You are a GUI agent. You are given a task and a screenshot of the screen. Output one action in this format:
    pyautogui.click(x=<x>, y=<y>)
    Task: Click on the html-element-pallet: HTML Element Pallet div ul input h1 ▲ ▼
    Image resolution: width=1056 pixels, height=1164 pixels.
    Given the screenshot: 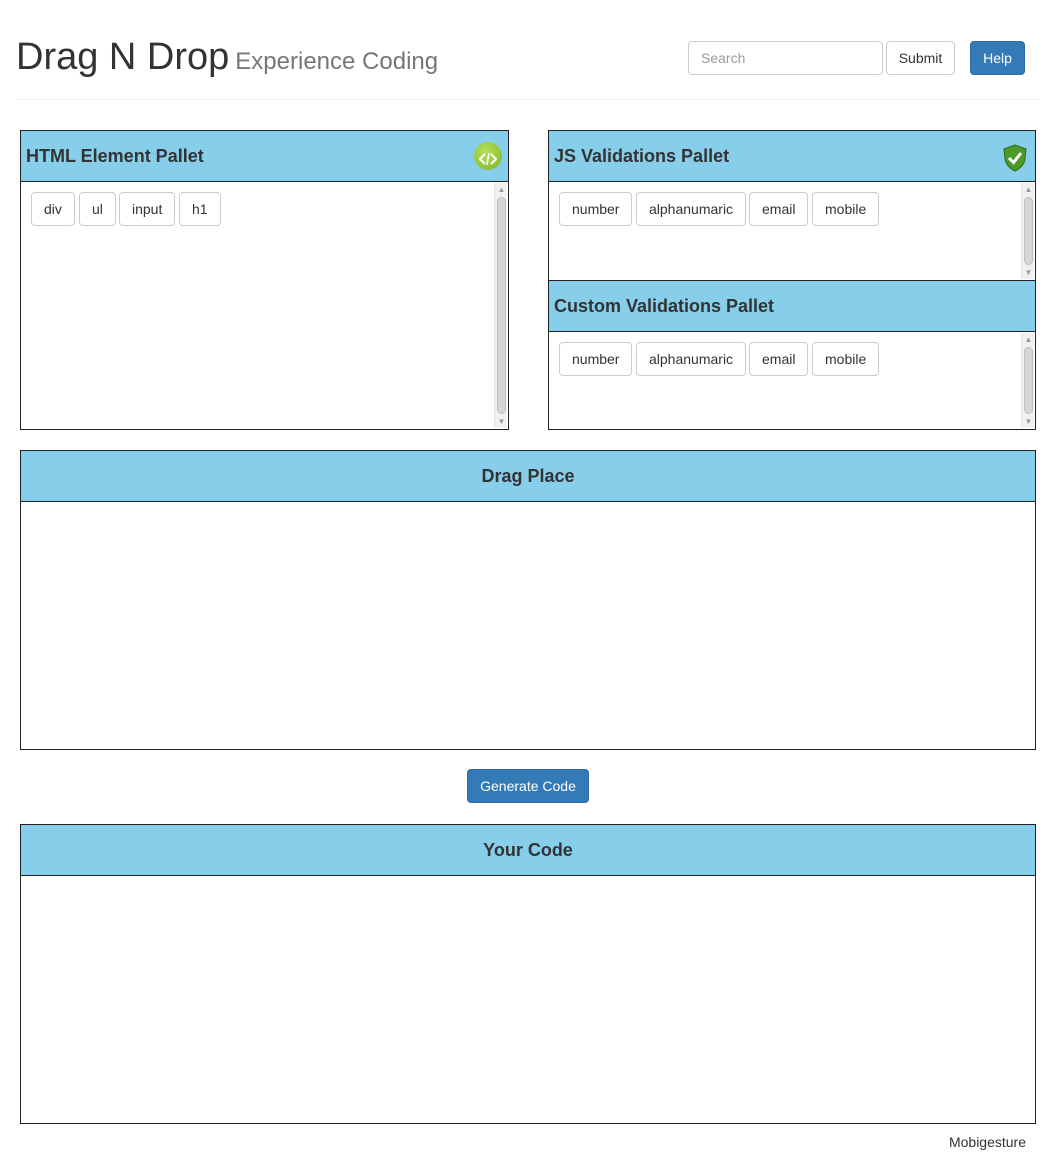 What is the action you would take?
    pyautogui.click(x=264, y=280)
    